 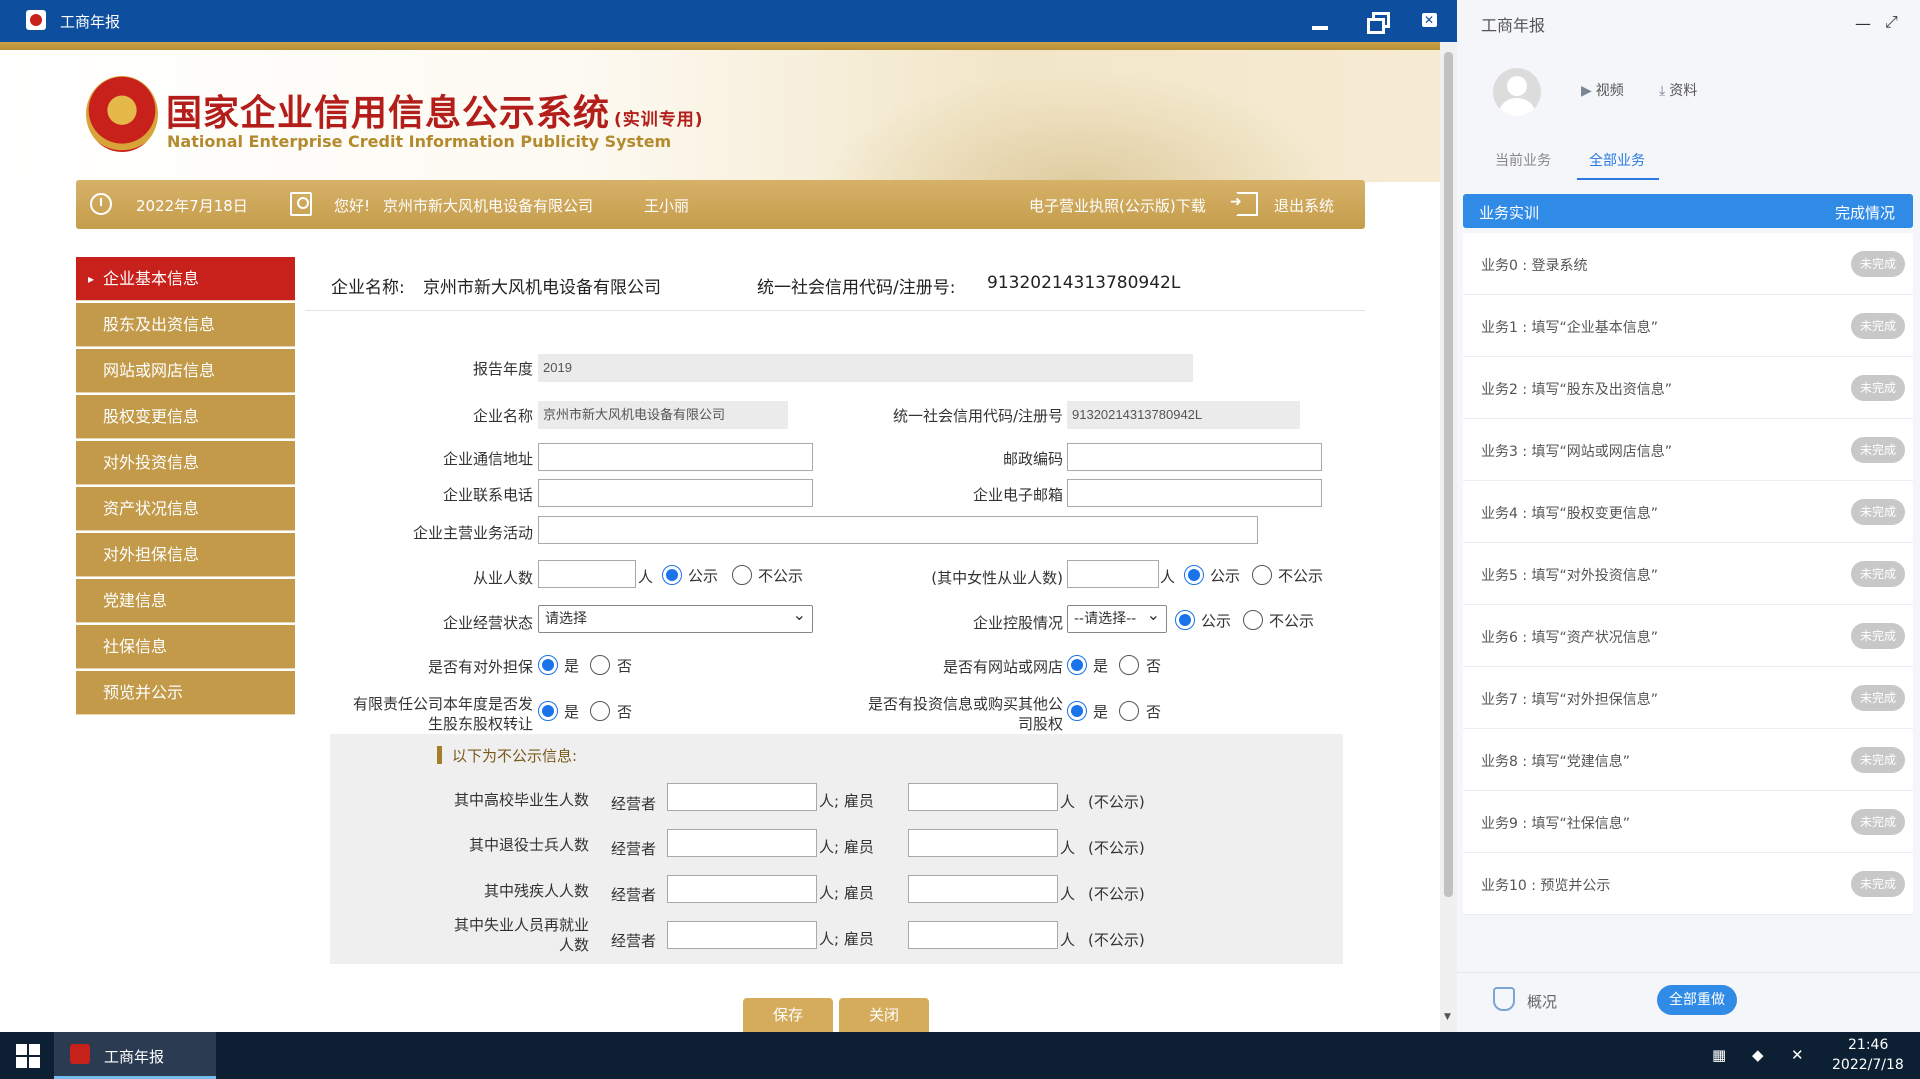 I want to click on tab-current-tasks: 当前业务, so click(x=1523, y=160).